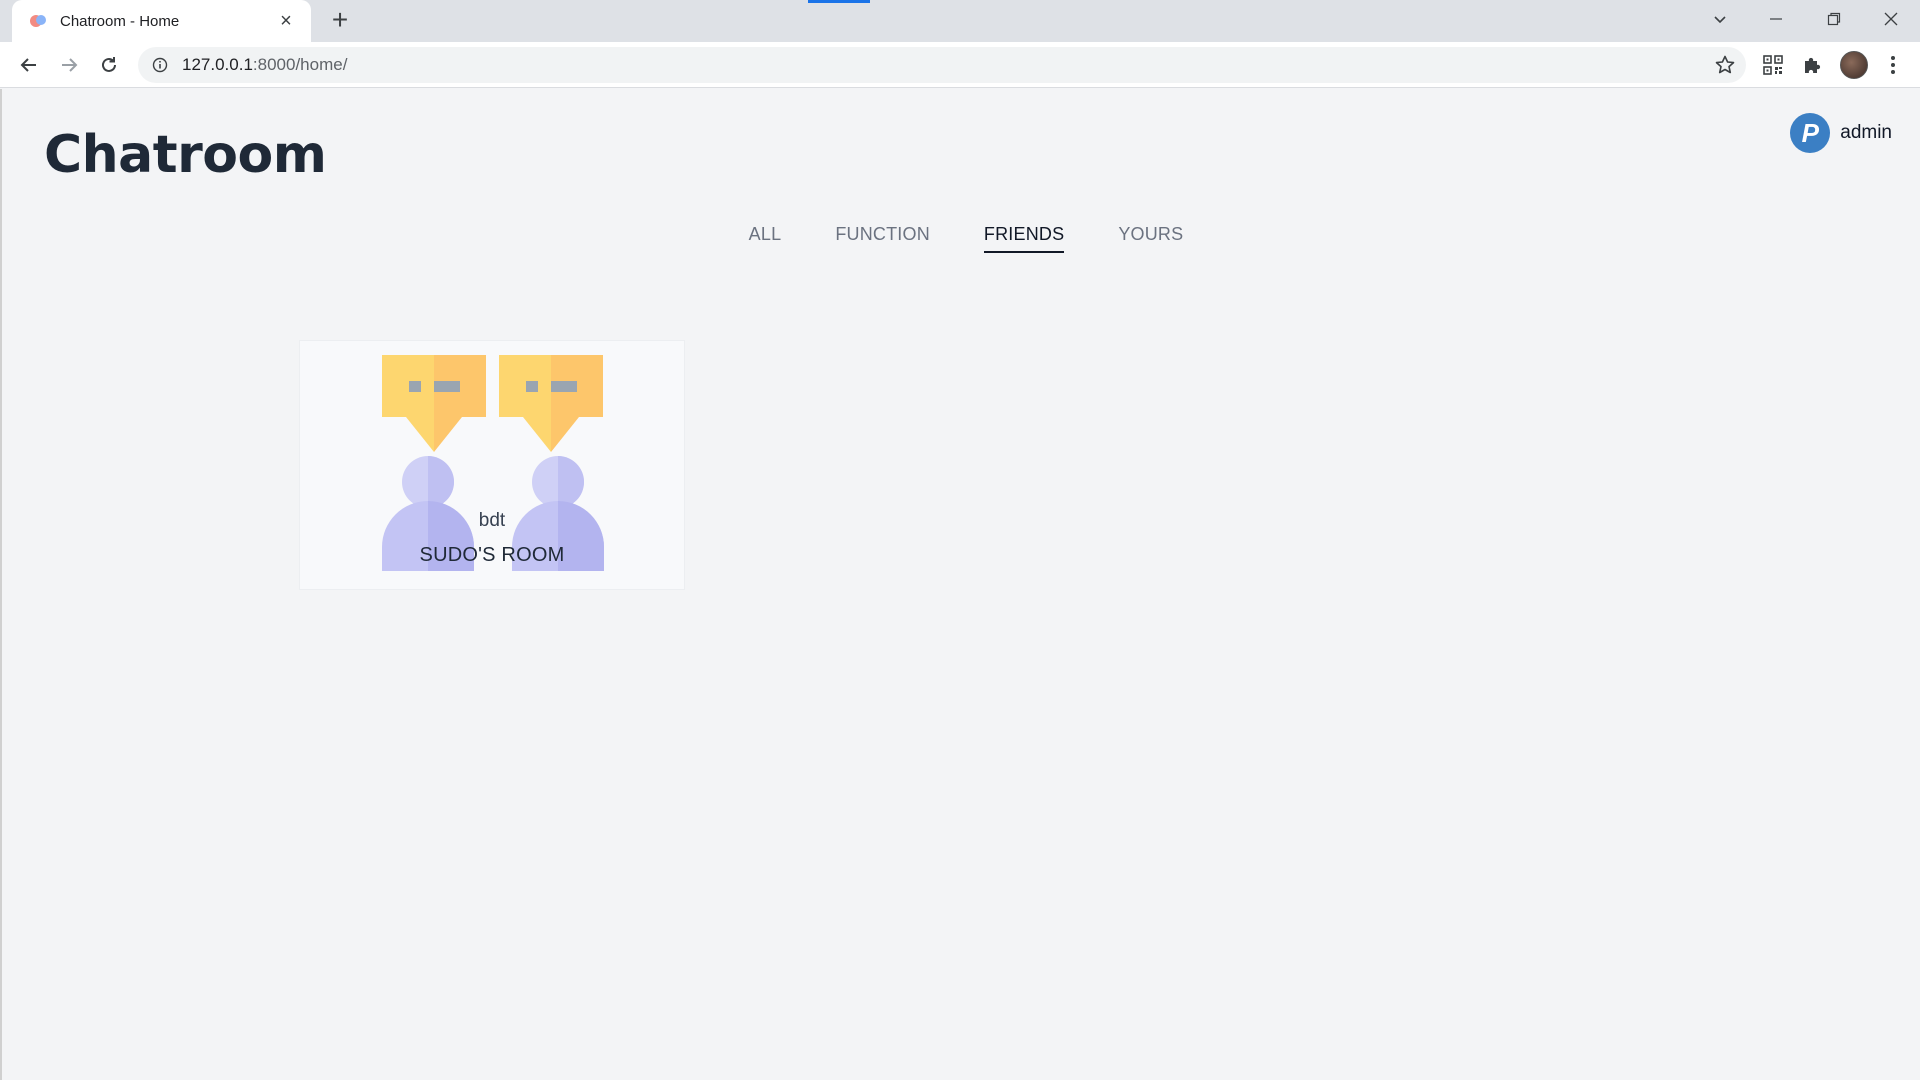 The width and height of the screenshot is (1920, 1080). Describe the element at coordinates (492, 555) in the screenshot. I see `room-name: SUDO'S ROOM` at that location.